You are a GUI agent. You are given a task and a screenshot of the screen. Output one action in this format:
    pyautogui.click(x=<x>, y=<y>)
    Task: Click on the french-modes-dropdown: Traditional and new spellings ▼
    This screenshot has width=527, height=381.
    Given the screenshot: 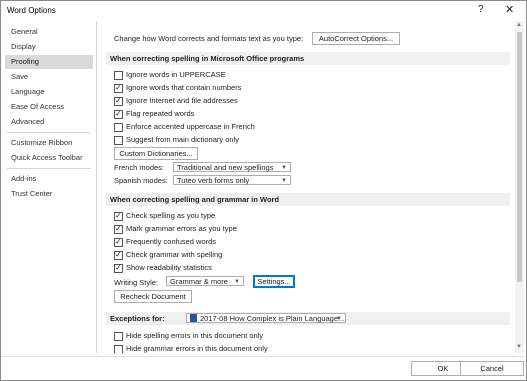 What is the action you would take?
    pyautogui.click(x=232, y=167)
    